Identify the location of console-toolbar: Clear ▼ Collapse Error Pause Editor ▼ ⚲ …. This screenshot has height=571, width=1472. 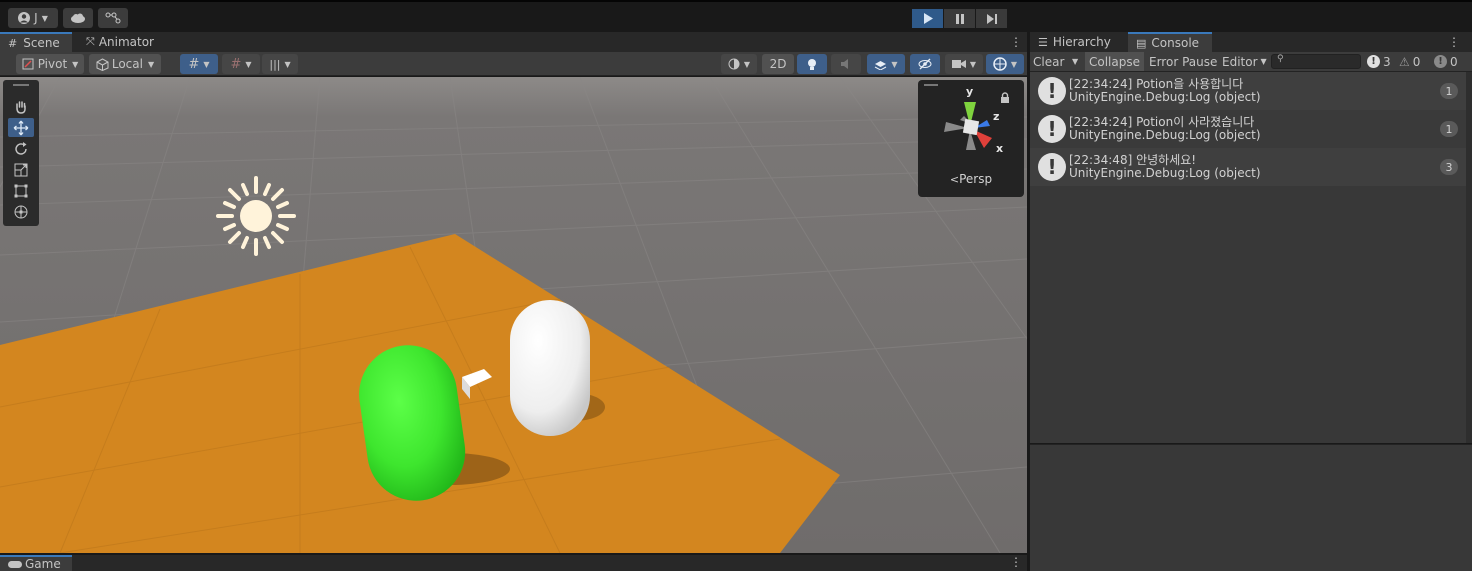
(1251, 62).